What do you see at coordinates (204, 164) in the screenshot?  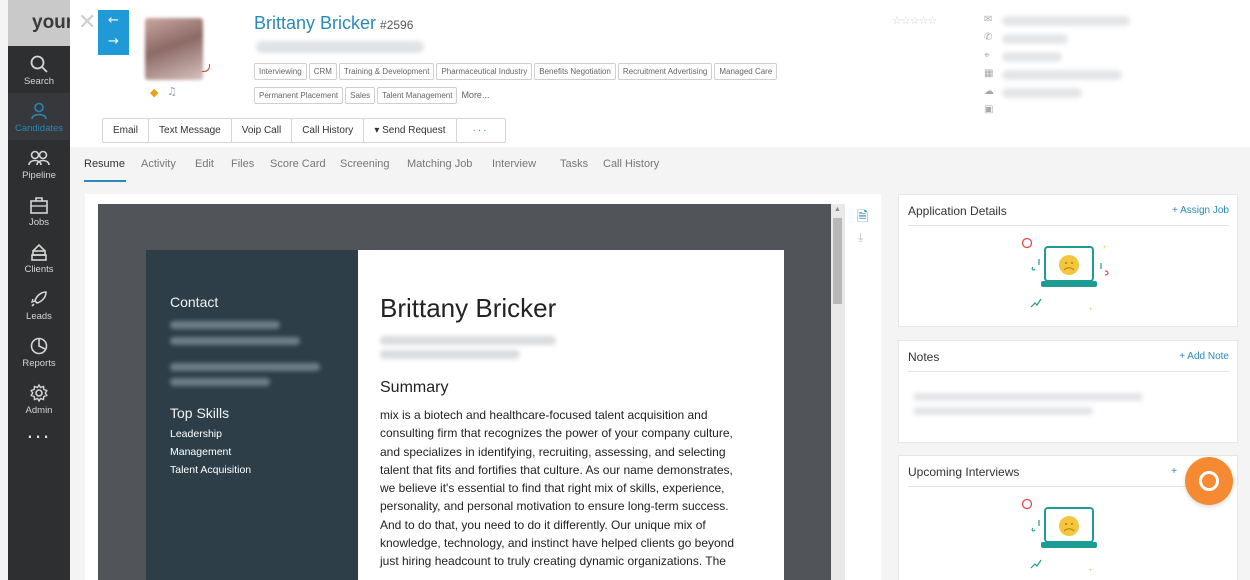 I see `tab-edit: Edit` at bounding box center [204, 164].